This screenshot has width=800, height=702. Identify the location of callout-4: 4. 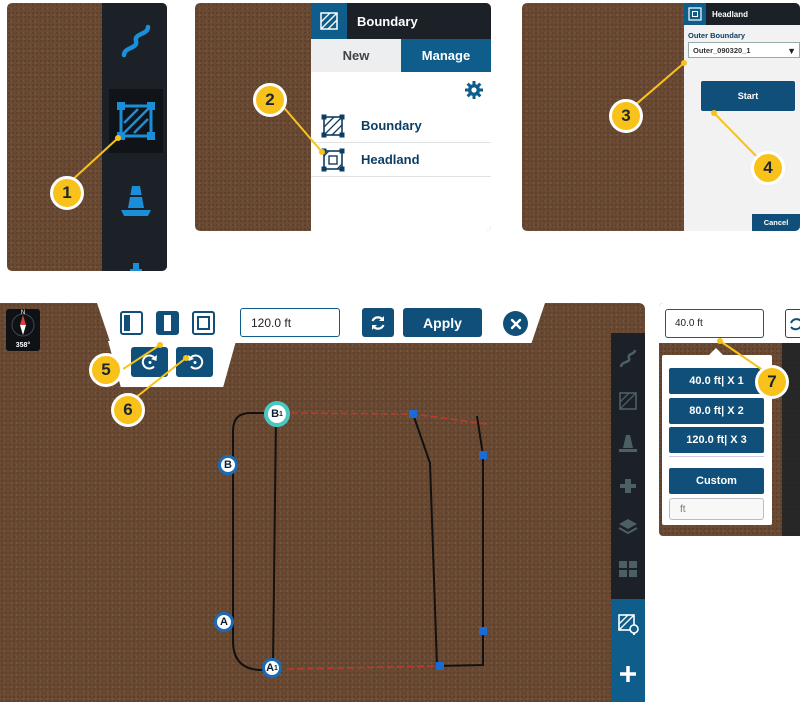
(768, 168).